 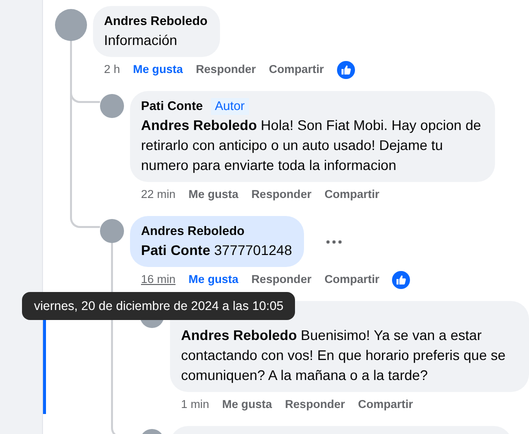 I want to click on timestamp-link: 16 min, so click(x=158, y=280).